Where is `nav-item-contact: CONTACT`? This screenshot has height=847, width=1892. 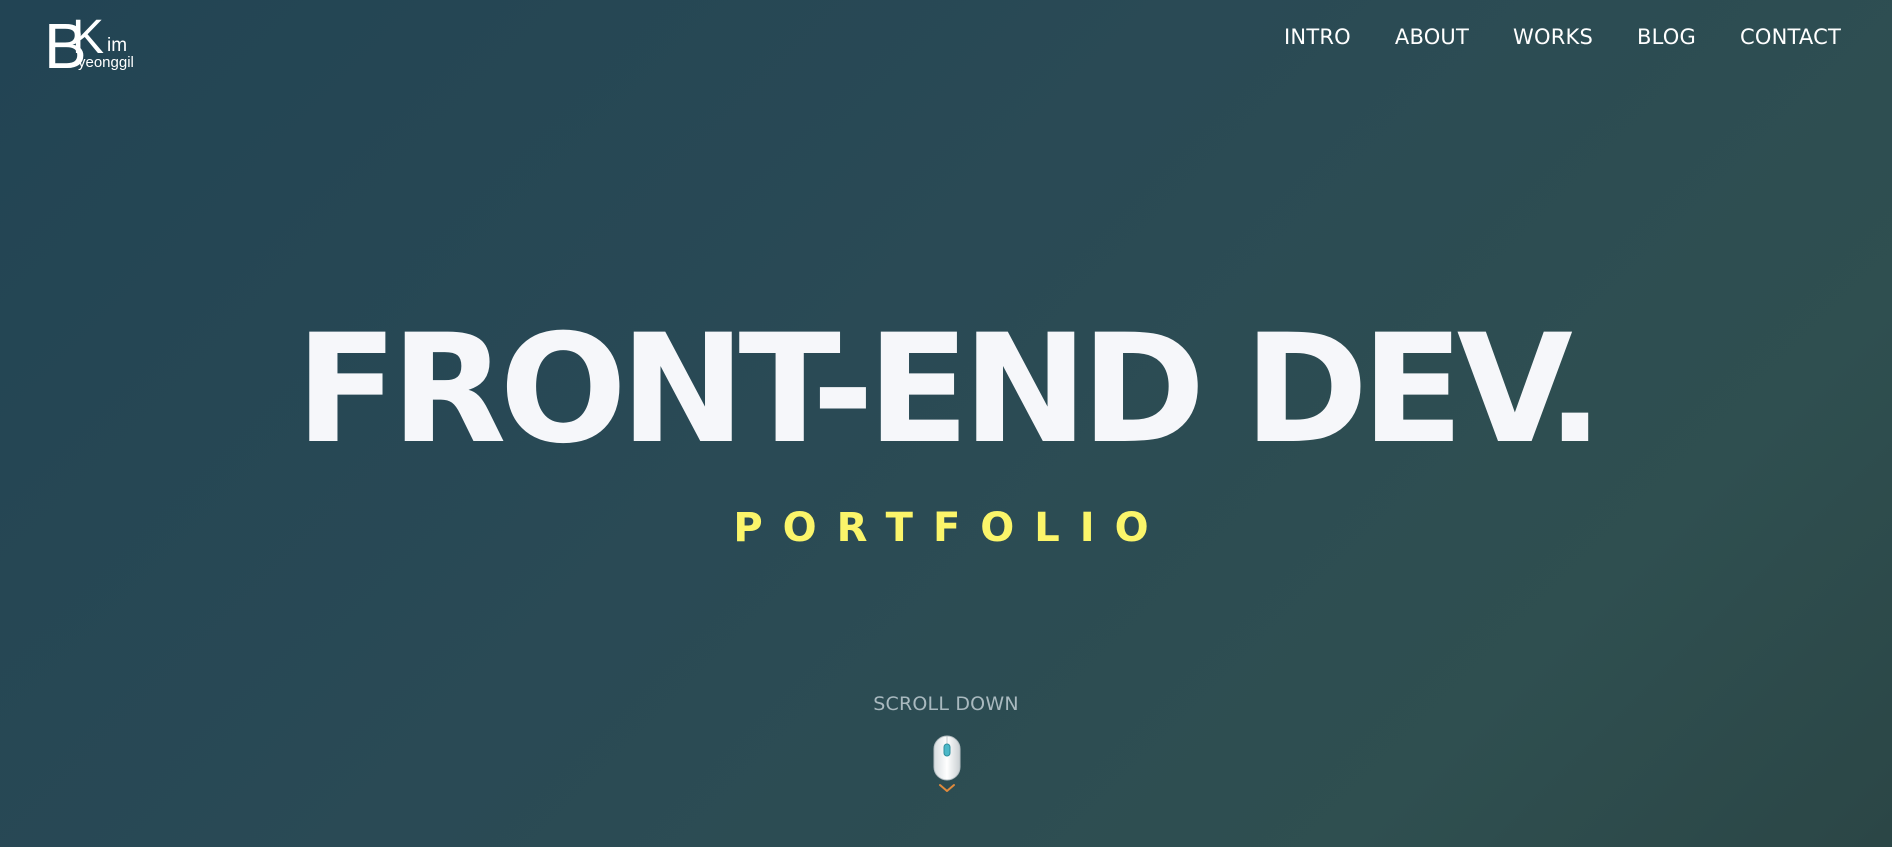
nav-item-contact: CONTACT is located at coordinates (1790, 37).